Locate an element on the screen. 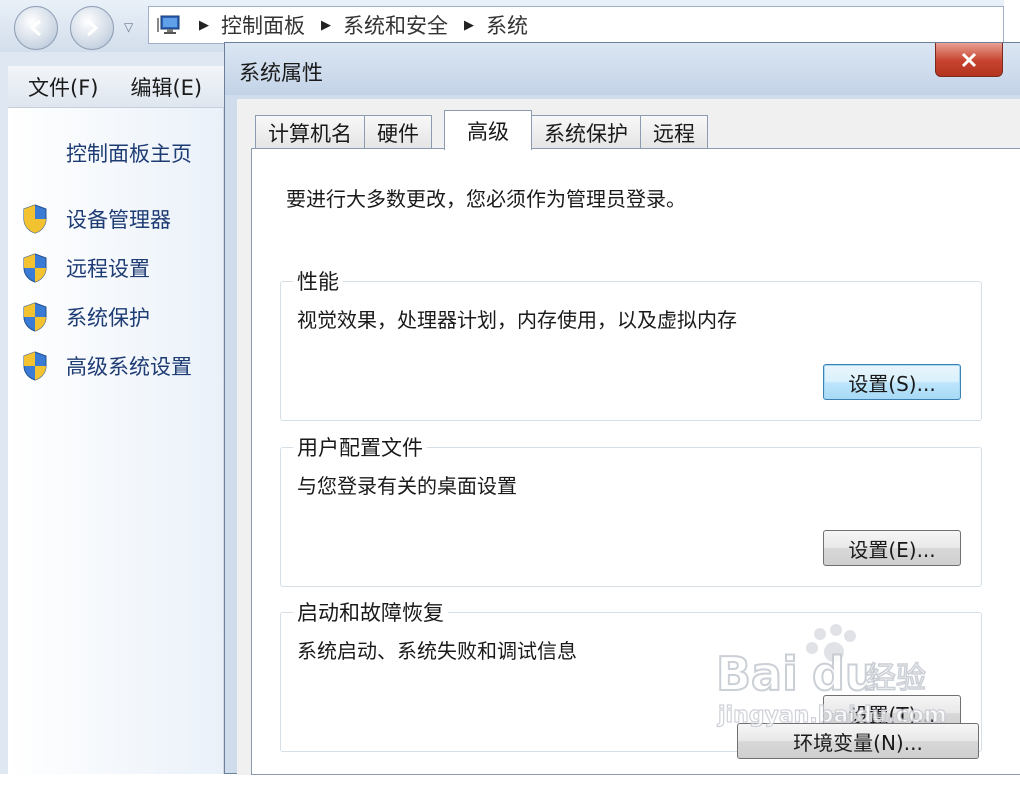 Image resolution: width=1020 pixels, height=810 pixels. back-button is located at coordinates (36, 28).